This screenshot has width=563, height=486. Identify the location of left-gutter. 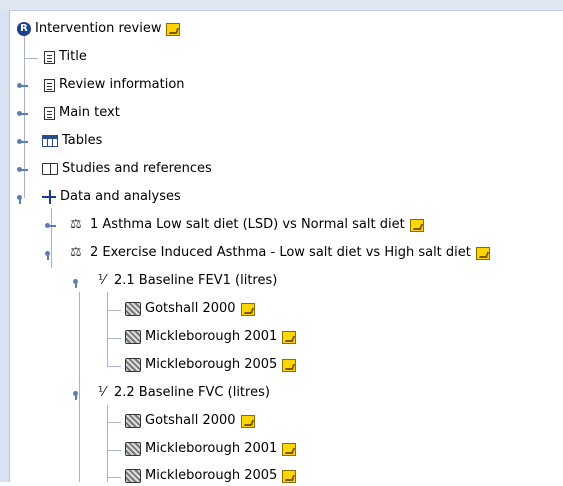
(5, 246).